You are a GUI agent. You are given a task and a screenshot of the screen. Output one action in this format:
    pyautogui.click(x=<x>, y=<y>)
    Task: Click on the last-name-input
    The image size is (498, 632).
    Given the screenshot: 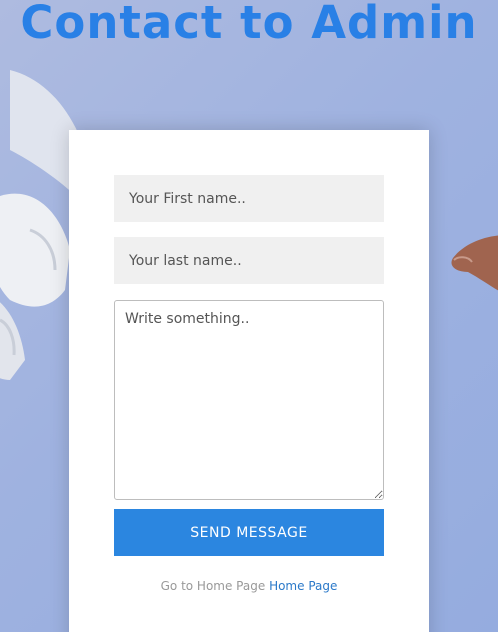 What is the action you would take?
    pyautogui.click(x=249, y=260)
    